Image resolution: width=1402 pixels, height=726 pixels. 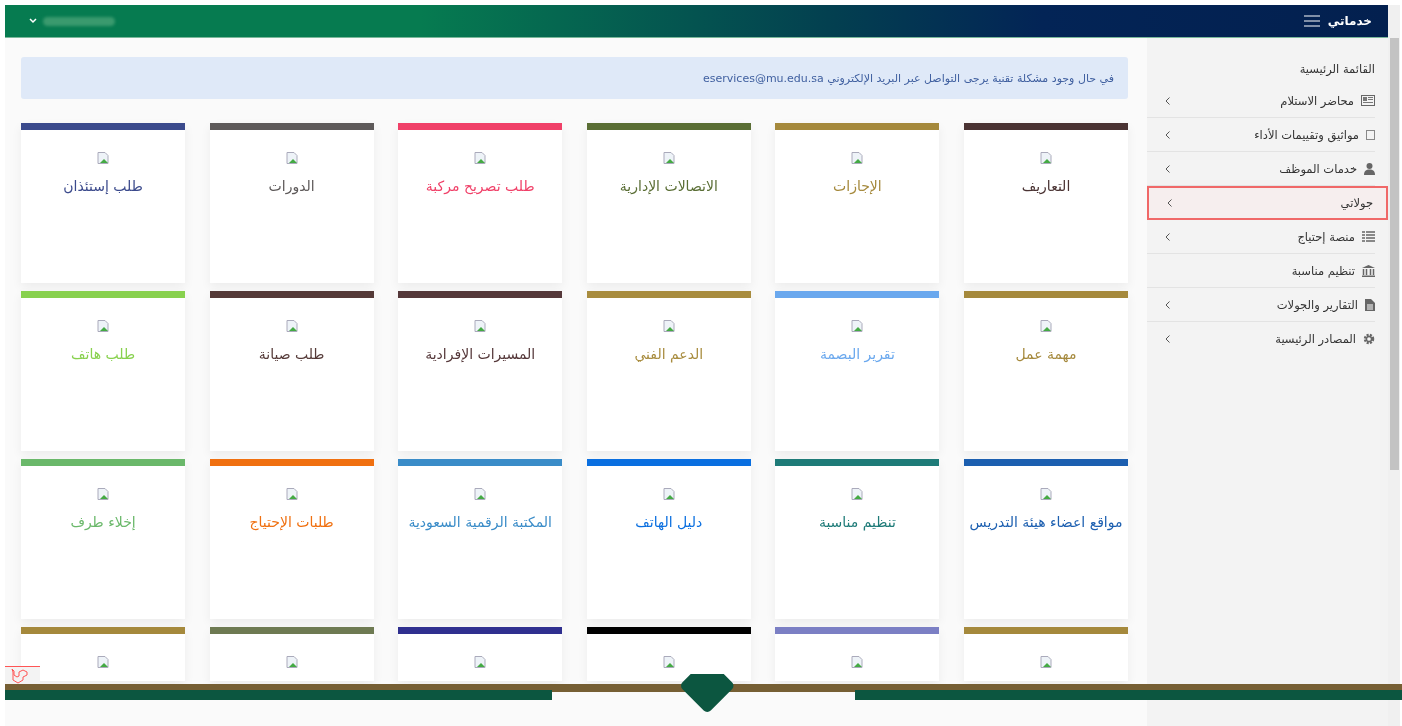 I want to click on card-title: طلبات الإحتياج, so click(x=291, y=522).